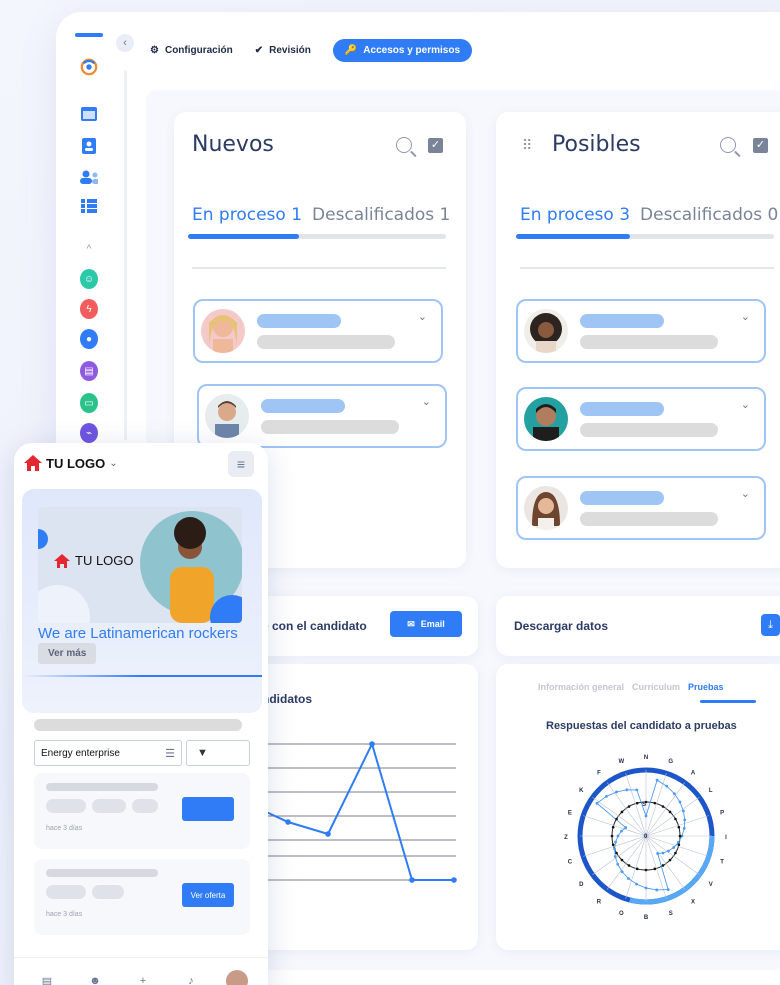 The image size is (780, 985). What do you see at coordinates (527, 145) in the screenshot?
I see `drag-handle-icon: ⠿` at bounding box center [527, 145].